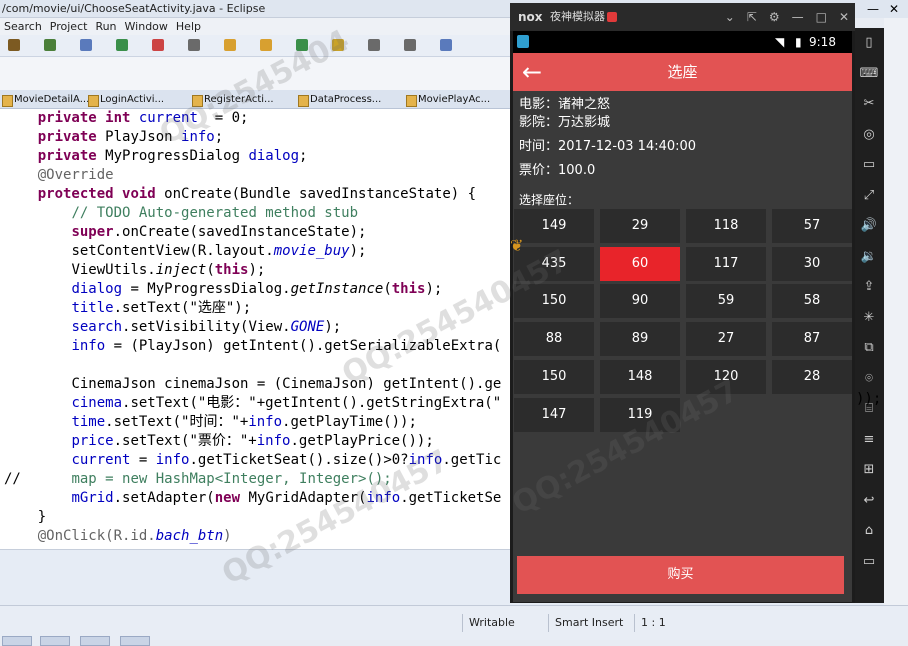 Image resolution: width=908 pixels, height=646 pixels. What do you see at coordinates (554, 263) in the screenshot?
I see `seat-cell: 435` at bounding box center [554, 263].